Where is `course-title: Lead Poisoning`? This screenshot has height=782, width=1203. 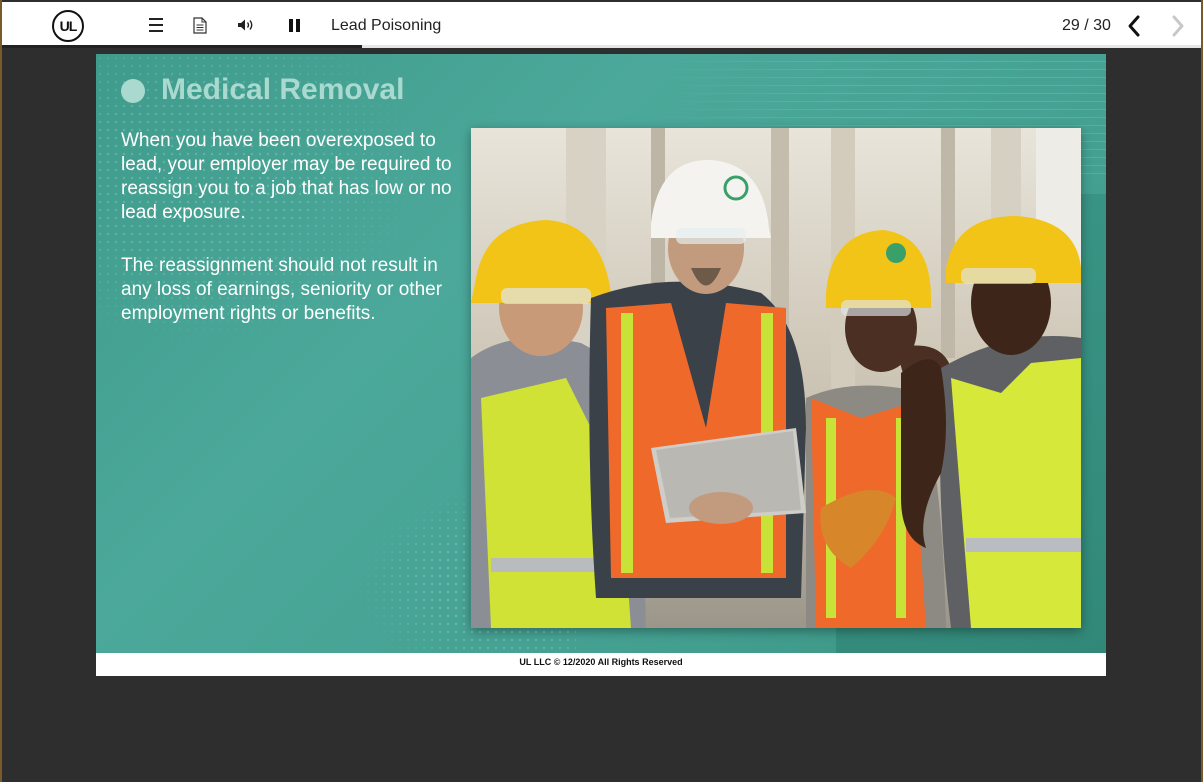
course-title: Lead Poisoning is located at coordinates (386, 25).